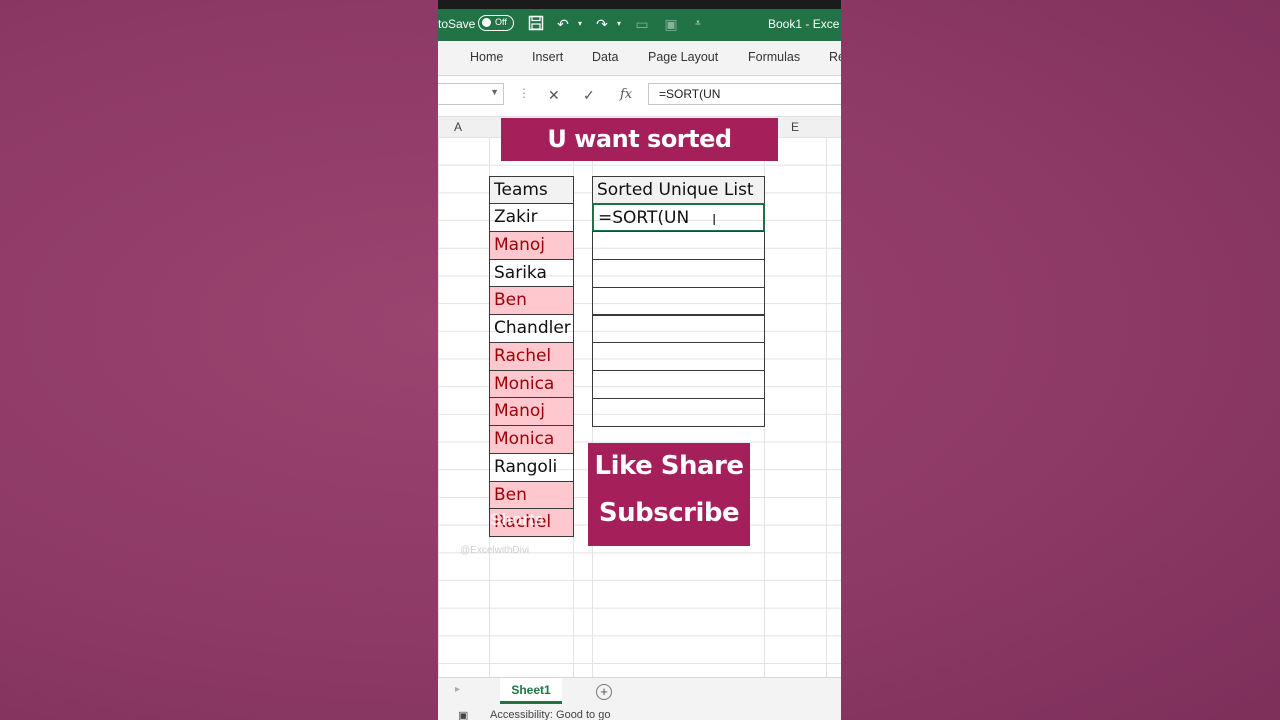  Describe the element at coordinates (744, 94) in the screenshot. I see `formula-input: =SORT(UN` at that location.